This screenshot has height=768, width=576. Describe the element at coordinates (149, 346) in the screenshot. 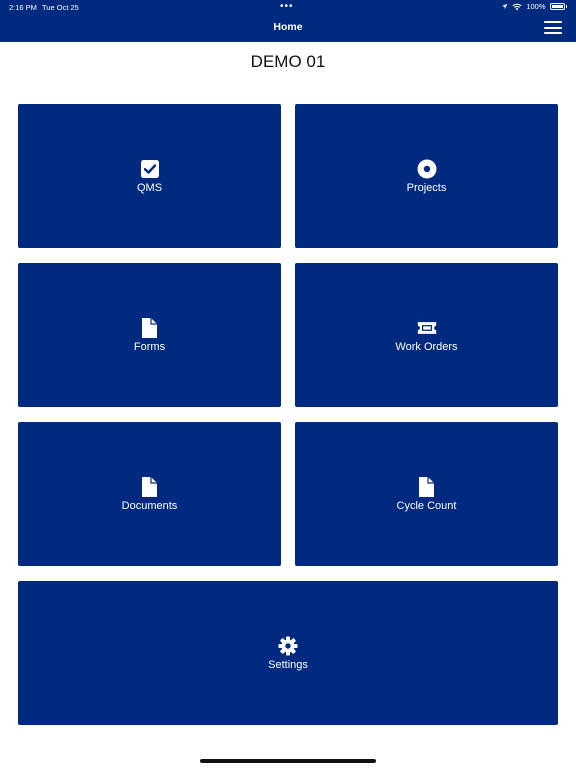

I see `forms-label: Forms` at that location.